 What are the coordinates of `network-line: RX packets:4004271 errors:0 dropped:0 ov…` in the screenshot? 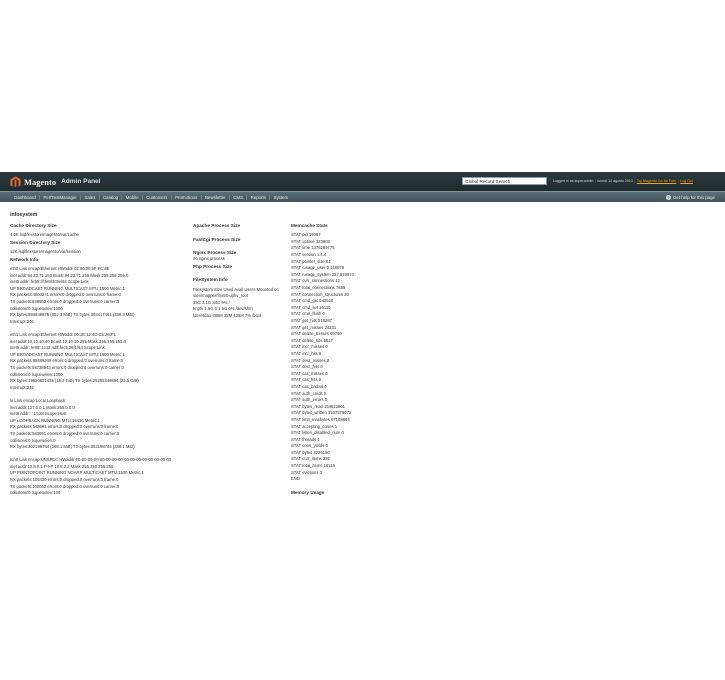 It's located at (65, 295).